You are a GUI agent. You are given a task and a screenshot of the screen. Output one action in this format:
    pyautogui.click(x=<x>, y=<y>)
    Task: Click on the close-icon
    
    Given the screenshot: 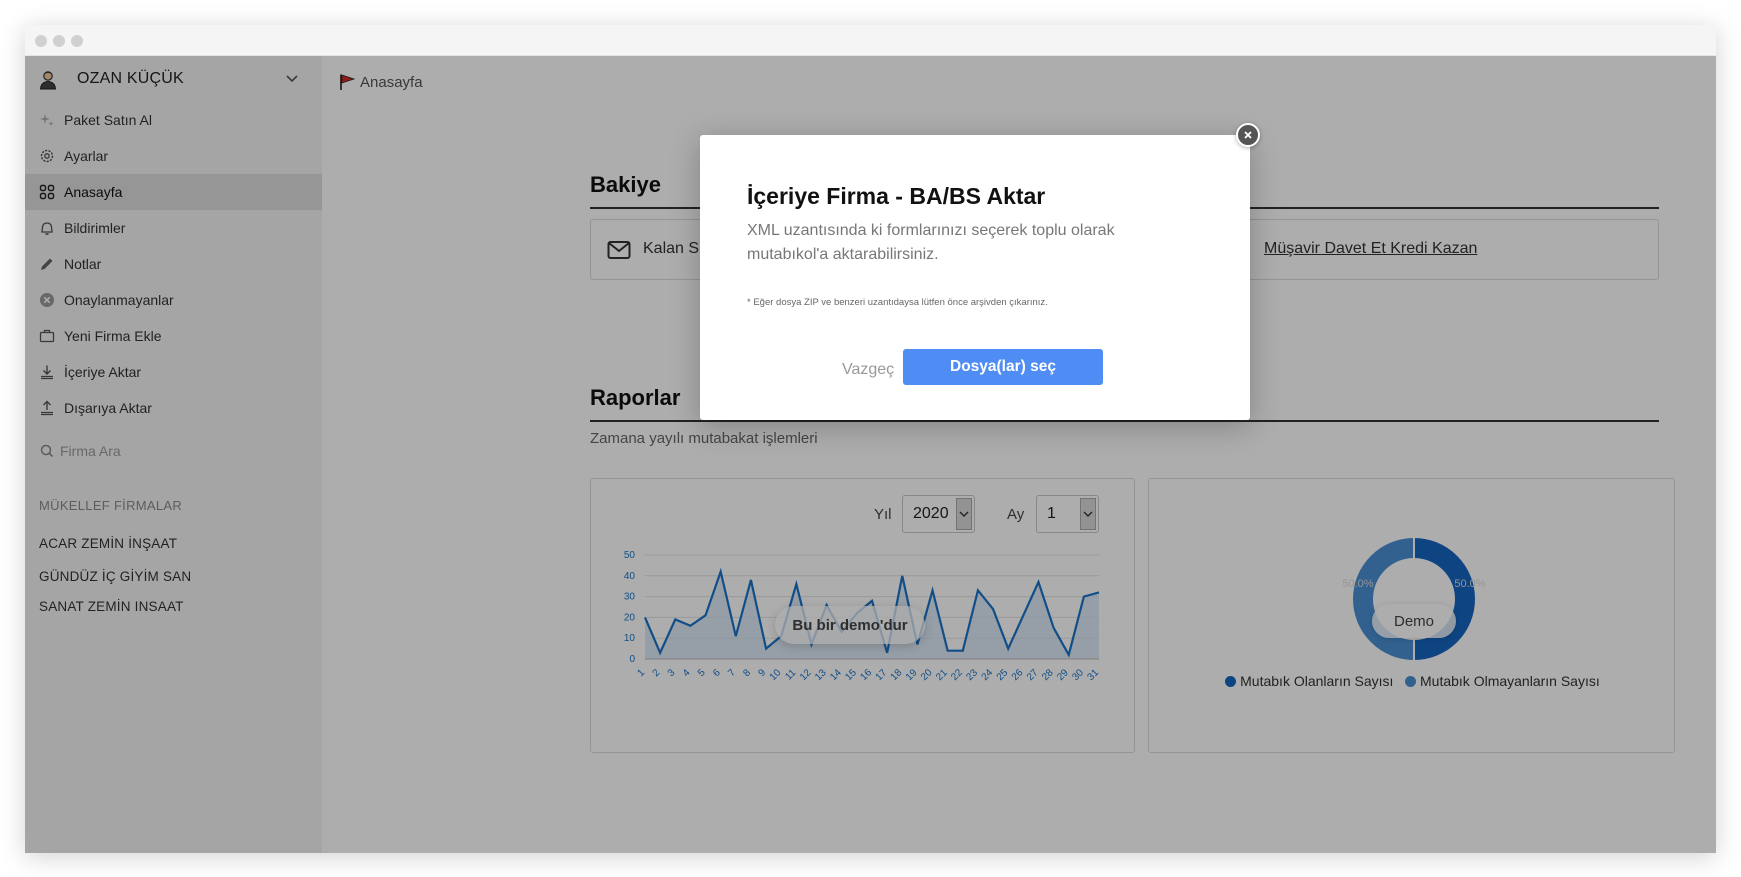 What is the action you would take?
    pyautogui.click(x=1248, y=135)
    